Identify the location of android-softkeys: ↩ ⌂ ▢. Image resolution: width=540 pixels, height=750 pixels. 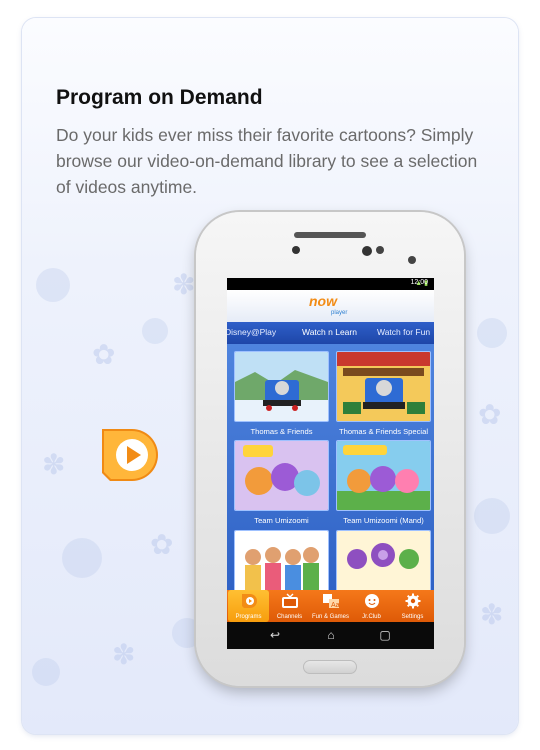
(330, 635).